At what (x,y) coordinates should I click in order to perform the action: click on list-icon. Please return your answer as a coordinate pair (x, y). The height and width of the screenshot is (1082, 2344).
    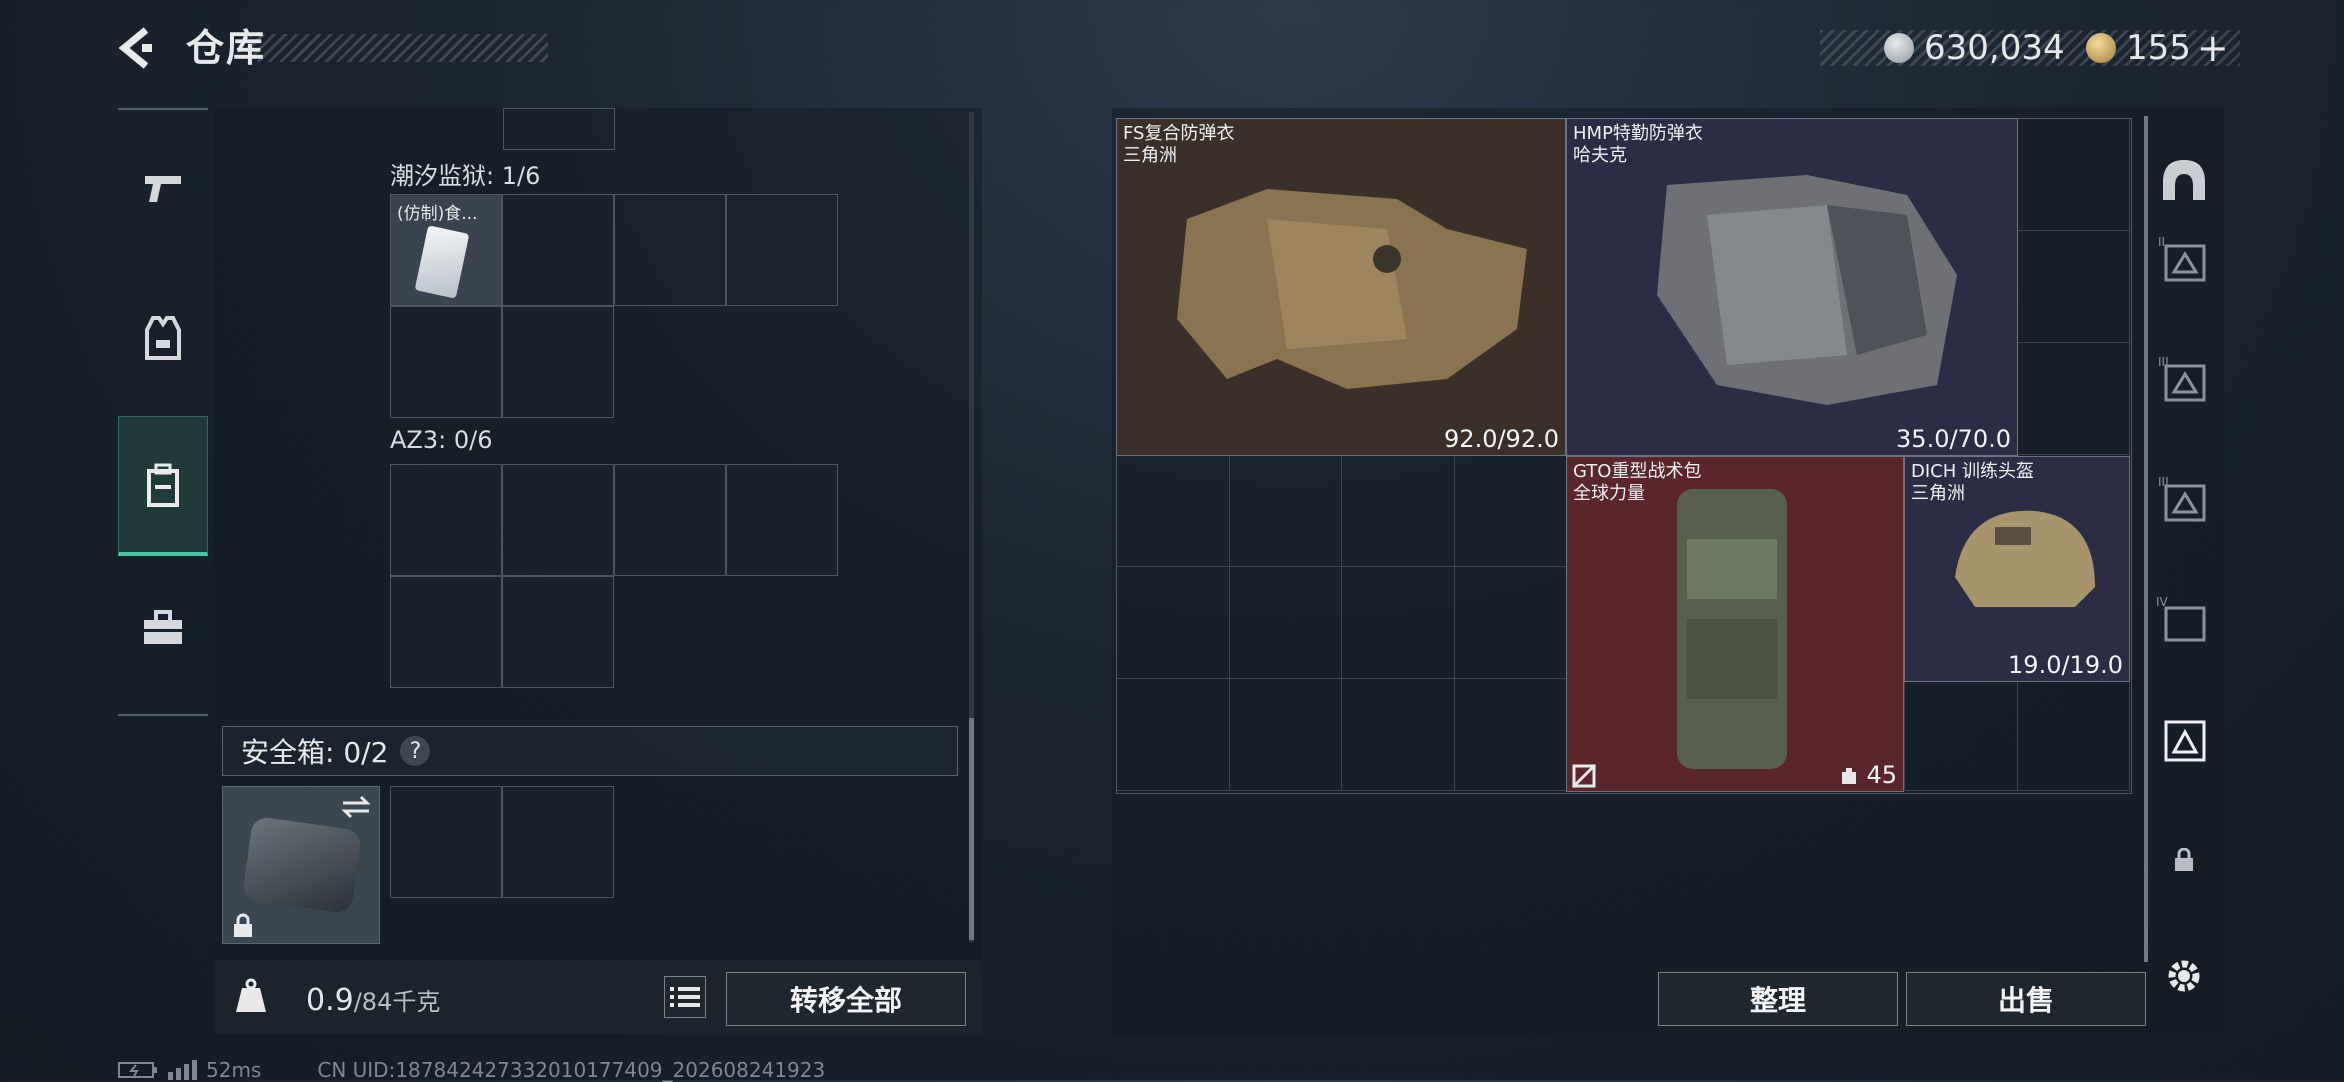
    Looking at the image, I should click on (685, 997).